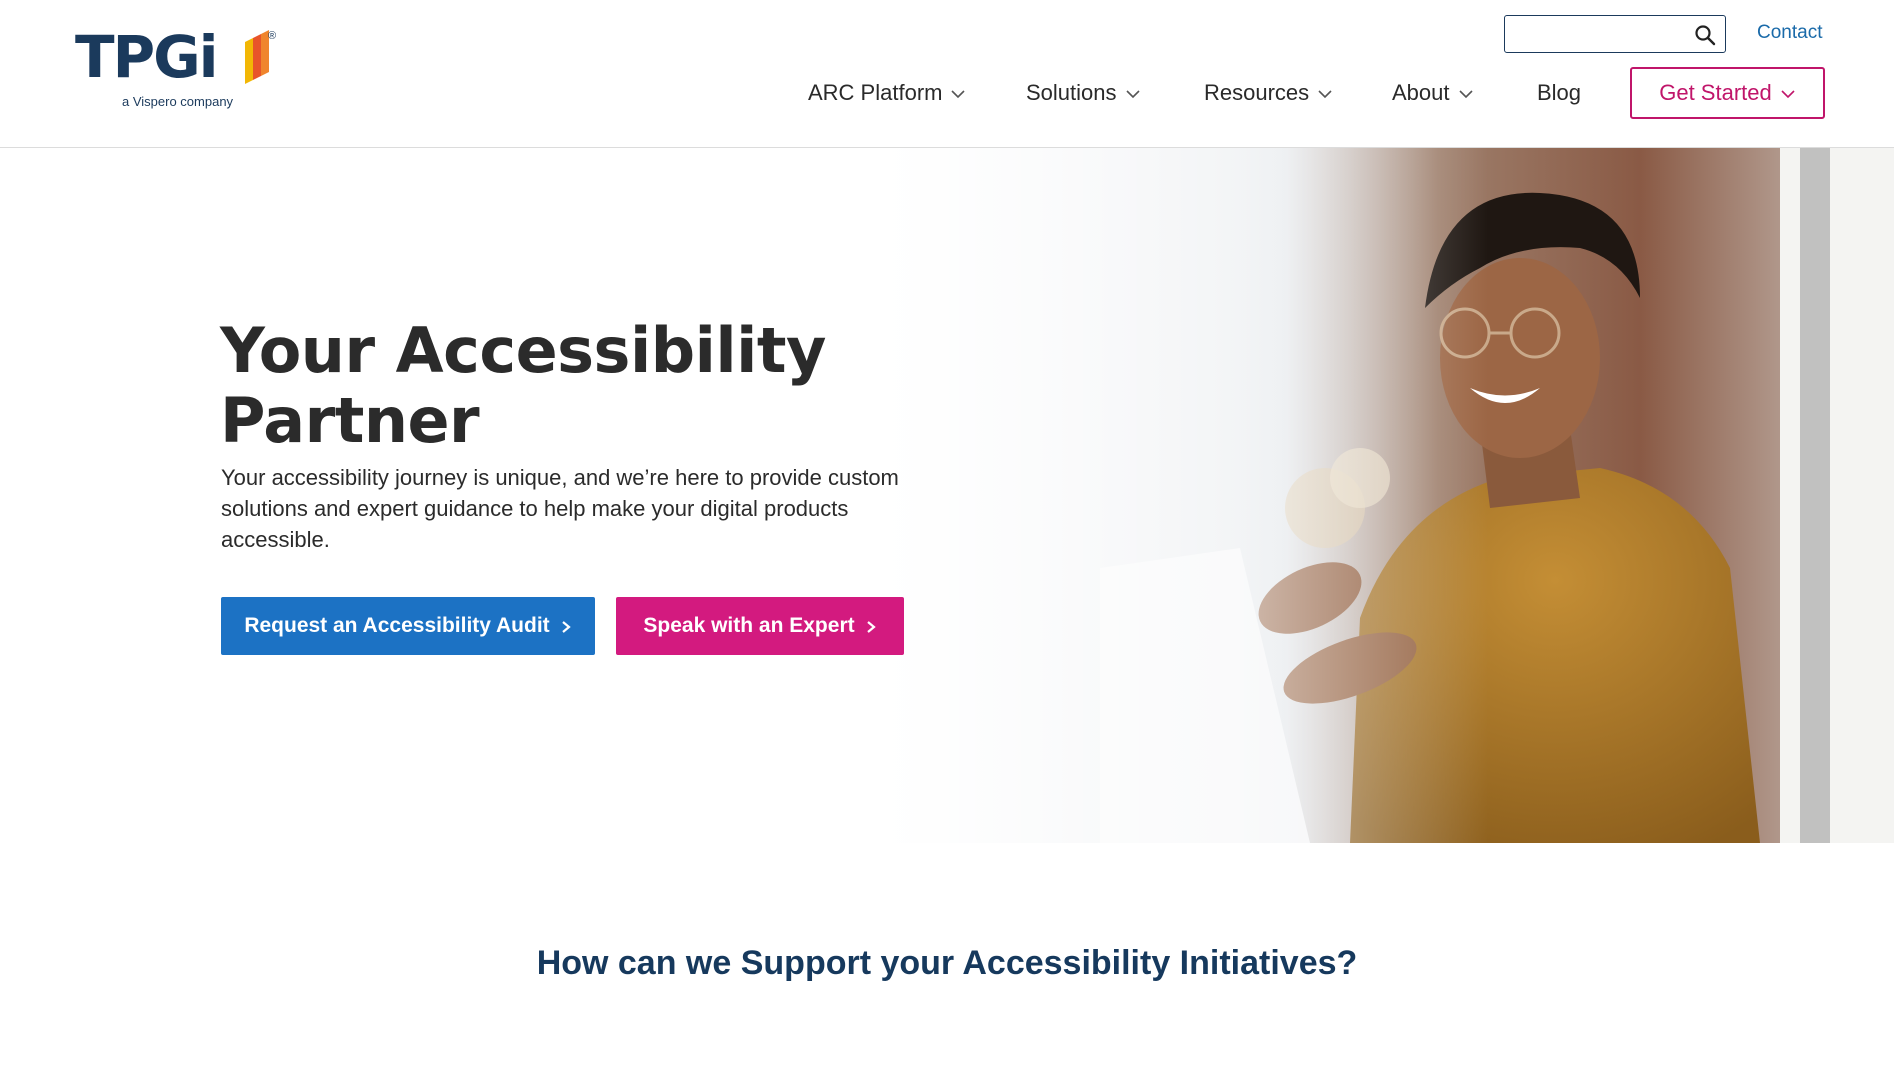  What do you see at coordinates (257, 57) in the screenshot?
I see `logo-bars-icon` at bounding box center [257, 57].